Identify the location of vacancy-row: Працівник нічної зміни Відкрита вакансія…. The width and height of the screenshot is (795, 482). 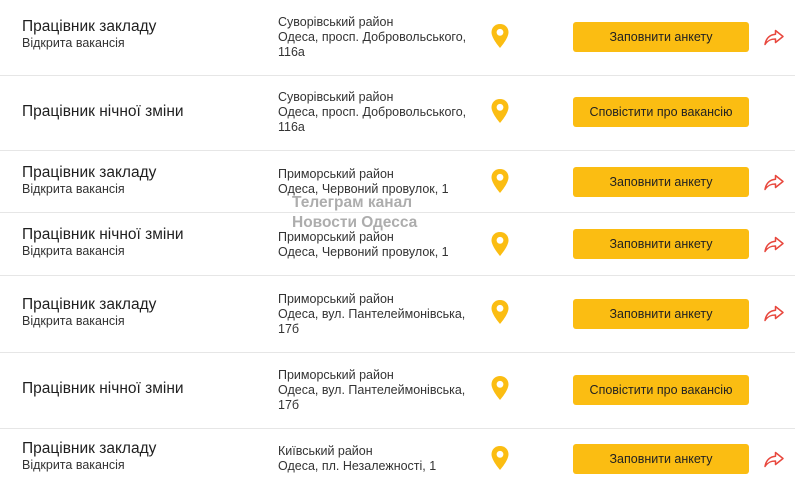
(397, 244).